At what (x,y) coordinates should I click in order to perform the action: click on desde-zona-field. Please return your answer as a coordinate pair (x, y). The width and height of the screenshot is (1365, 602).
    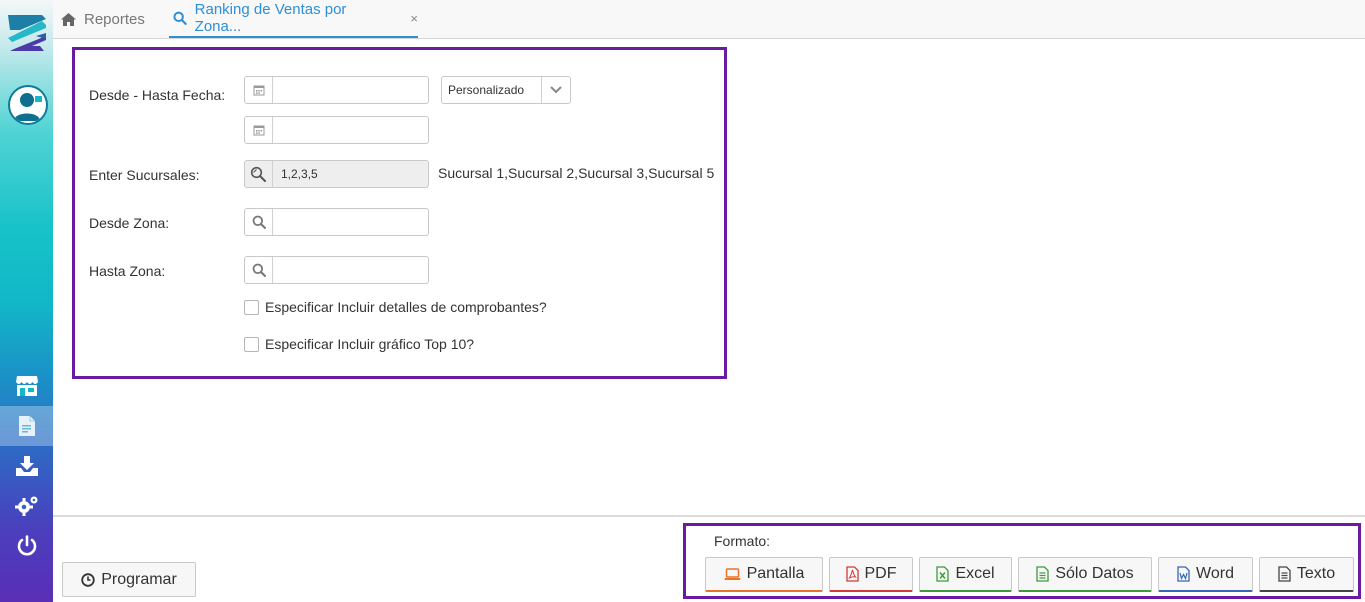
    Looking at the image, I should click on (336, 222).